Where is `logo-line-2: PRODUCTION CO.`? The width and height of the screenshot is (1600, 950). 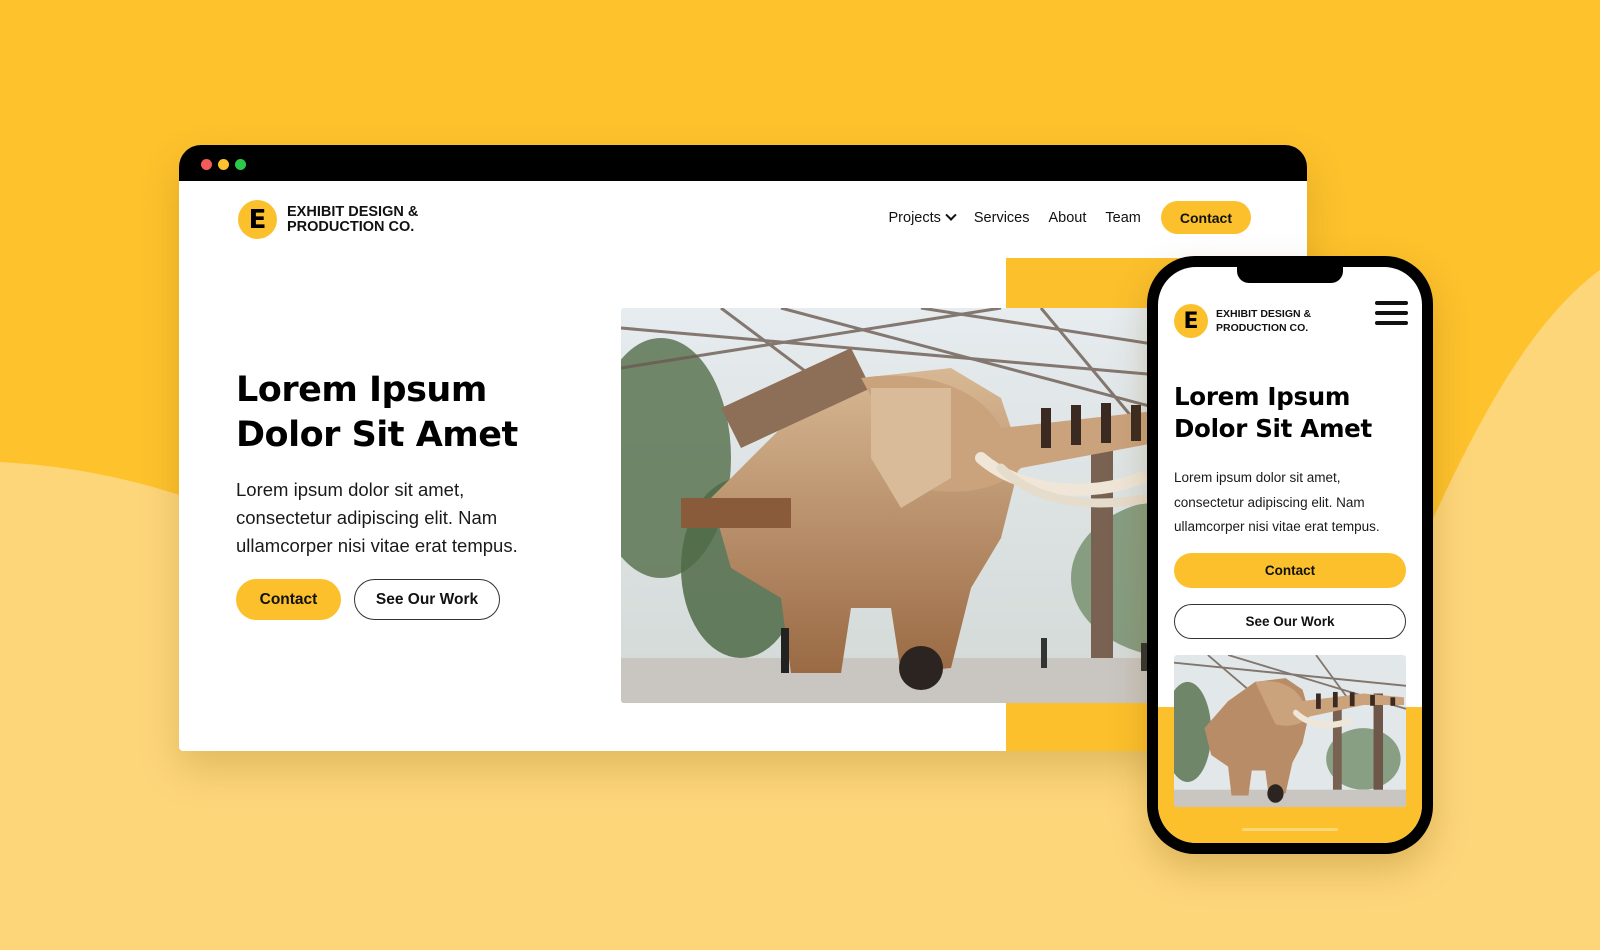 logo-line-2: PRODUCTION CO. is located at coordinates (351, 227).